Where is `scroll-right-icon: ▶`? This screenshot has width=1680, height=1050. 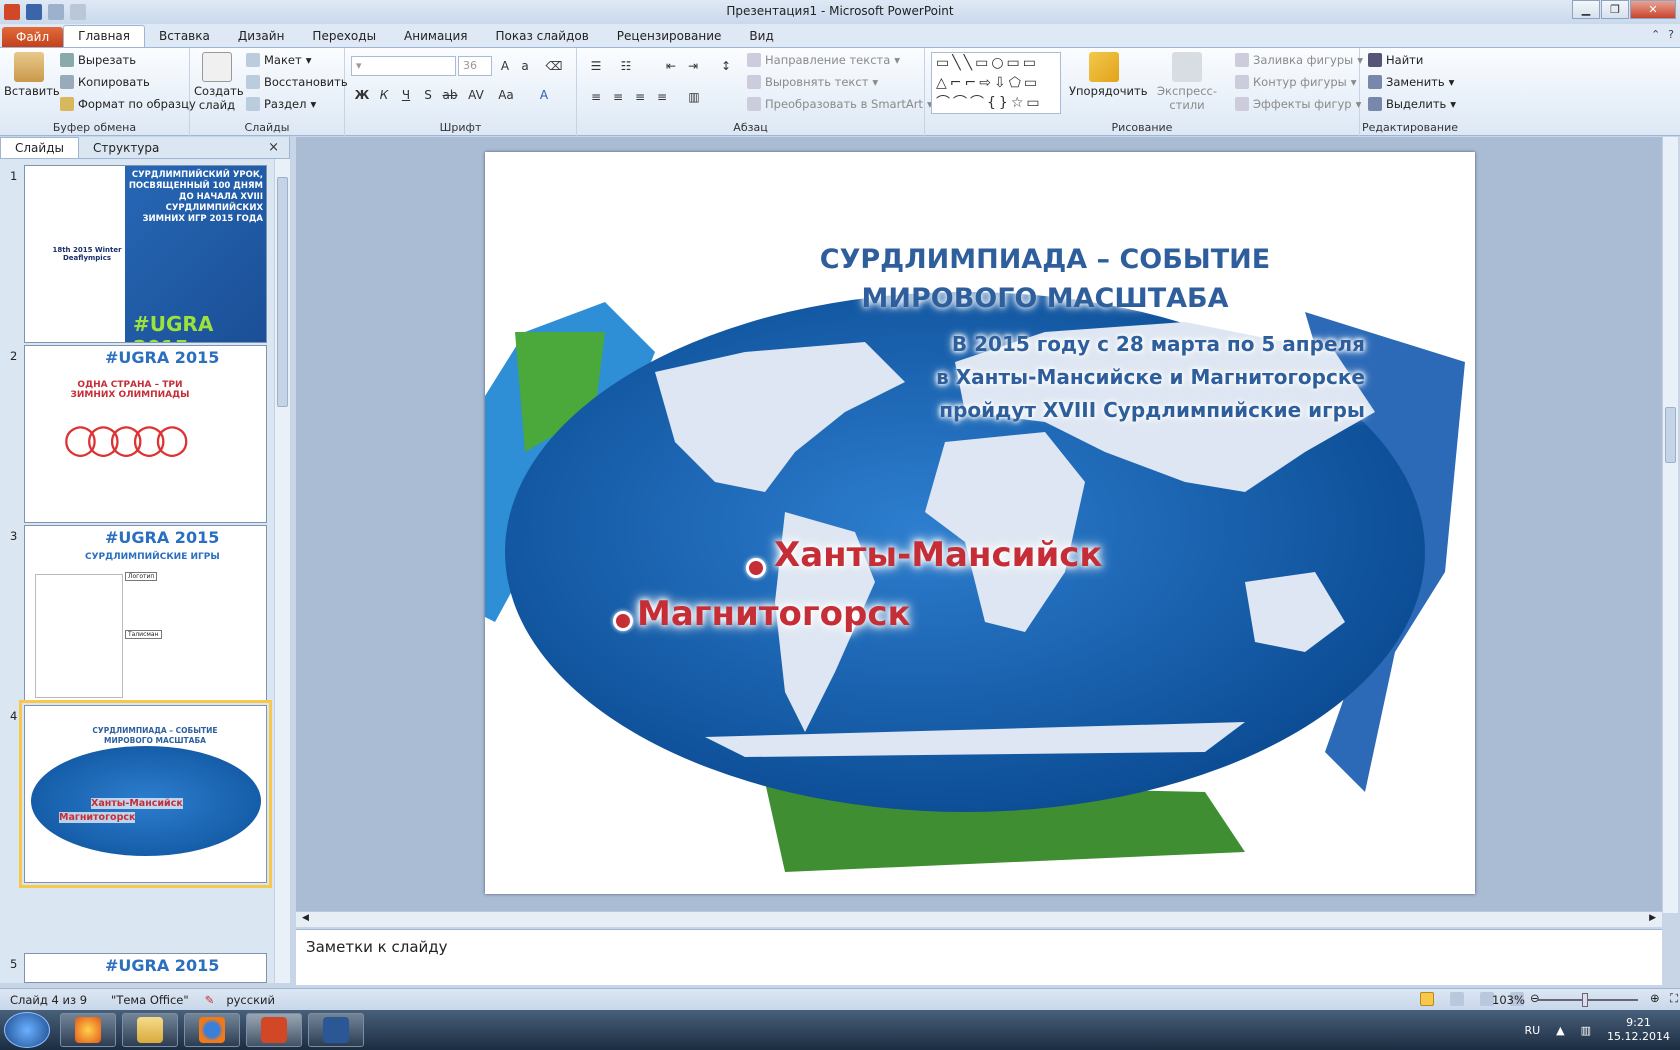
scroll-right-icon: ▶ is located at coordinates (1652, 918).